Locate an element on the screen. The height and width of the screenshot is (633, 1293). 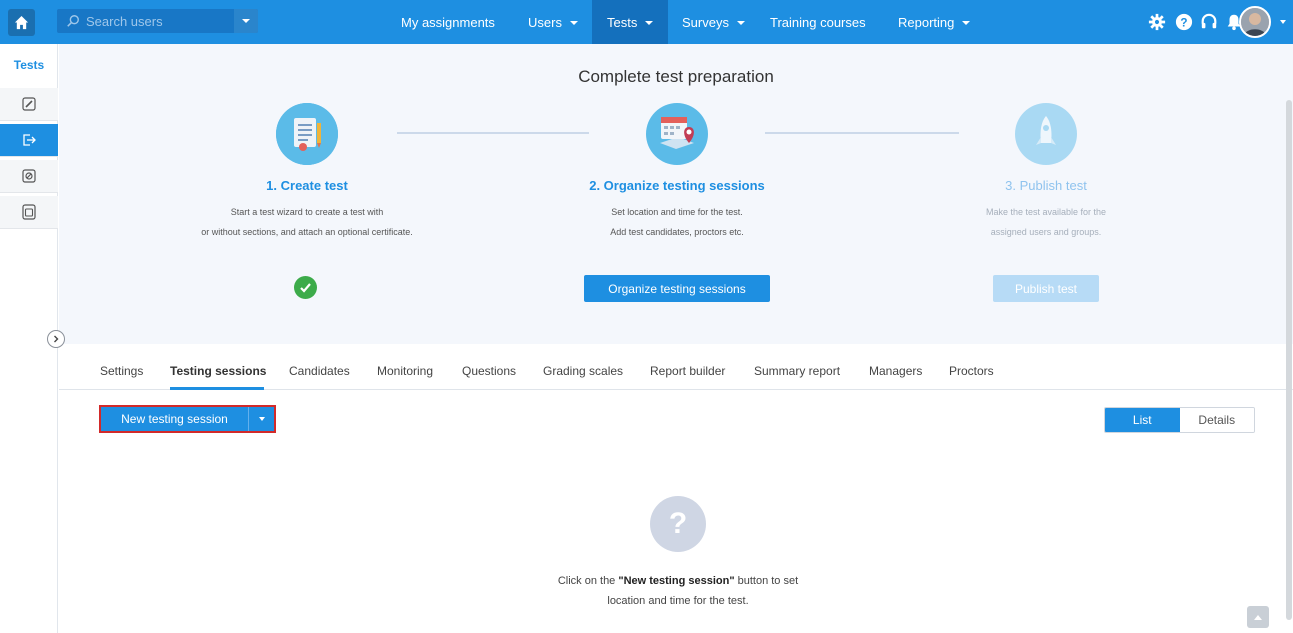
edit-icon is located at coordinates (29, 104).